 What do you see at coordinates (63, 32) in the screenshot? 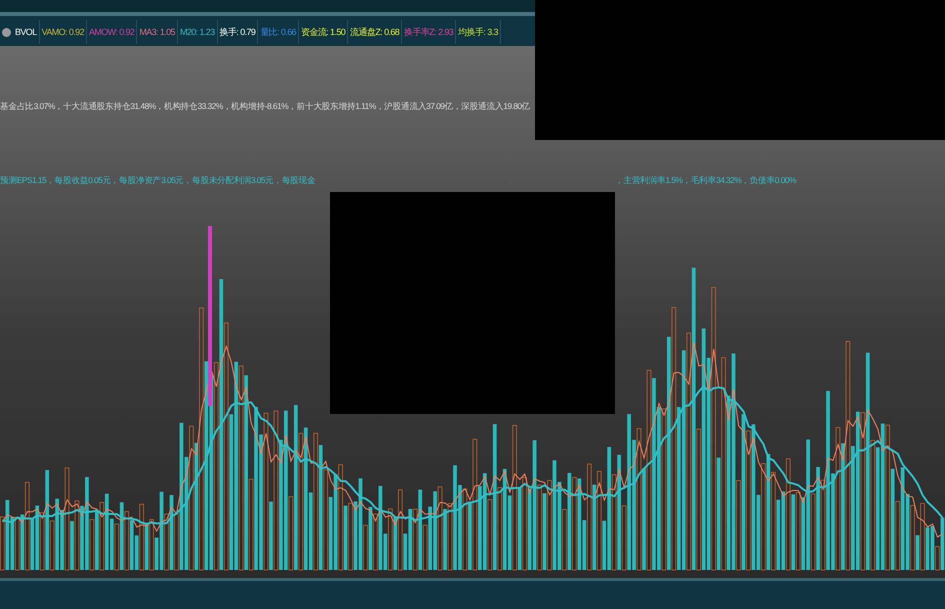
I see `legend-label: VAMO: 0.92` at bounding box center [63, 32].